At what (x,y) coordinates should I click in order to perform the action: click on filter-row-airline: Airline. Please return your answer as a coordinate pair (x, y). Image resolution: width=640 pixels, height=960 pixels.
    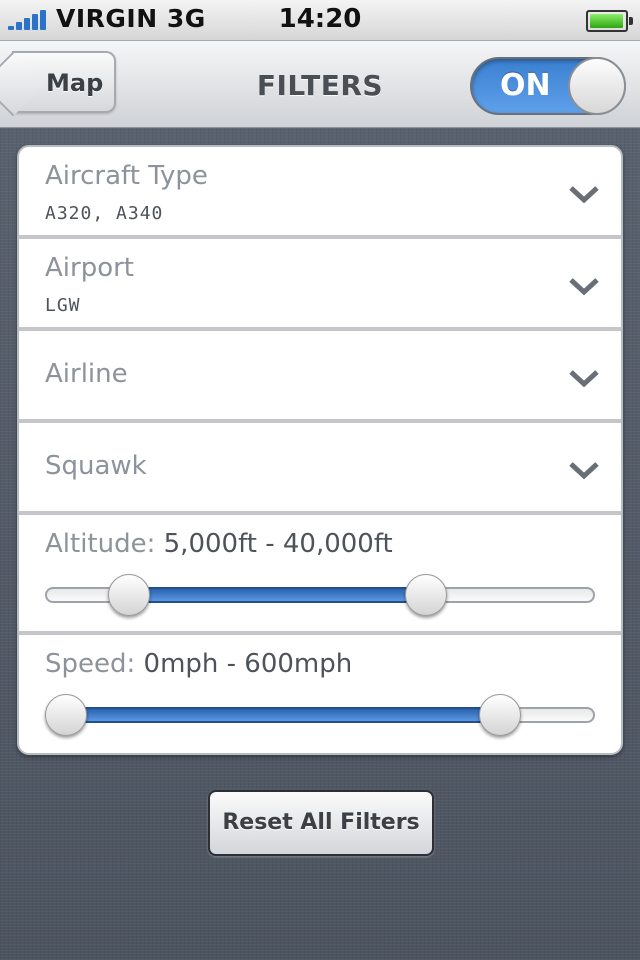
    Looking at the image, I should click on (320, 377).